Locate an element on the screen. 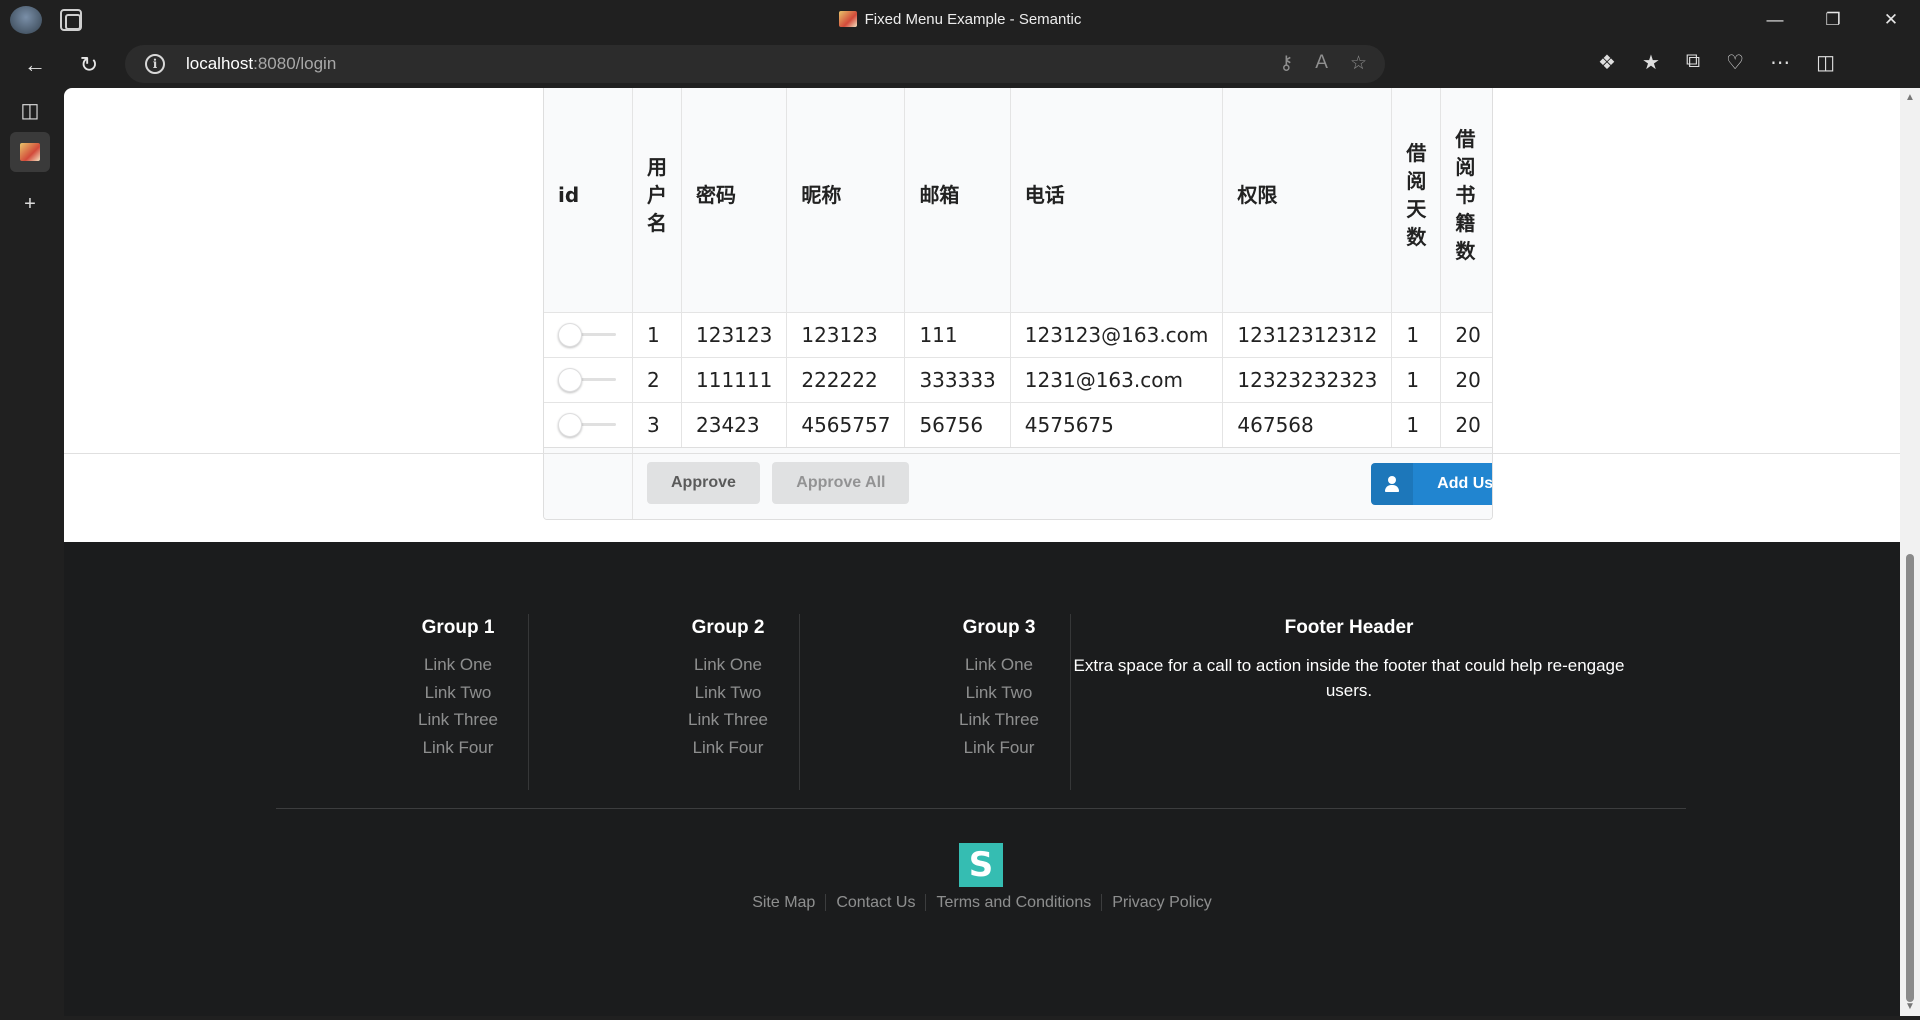  cell-password: 123123 is located at coordinates (733, 335).